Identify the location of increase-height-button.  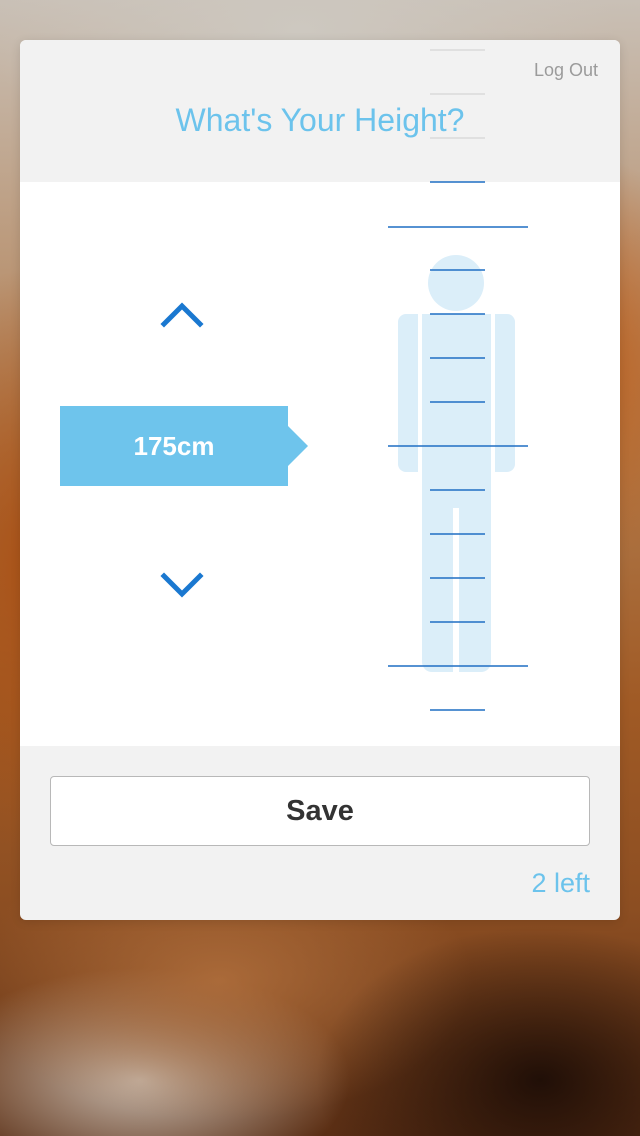
(182, 315).